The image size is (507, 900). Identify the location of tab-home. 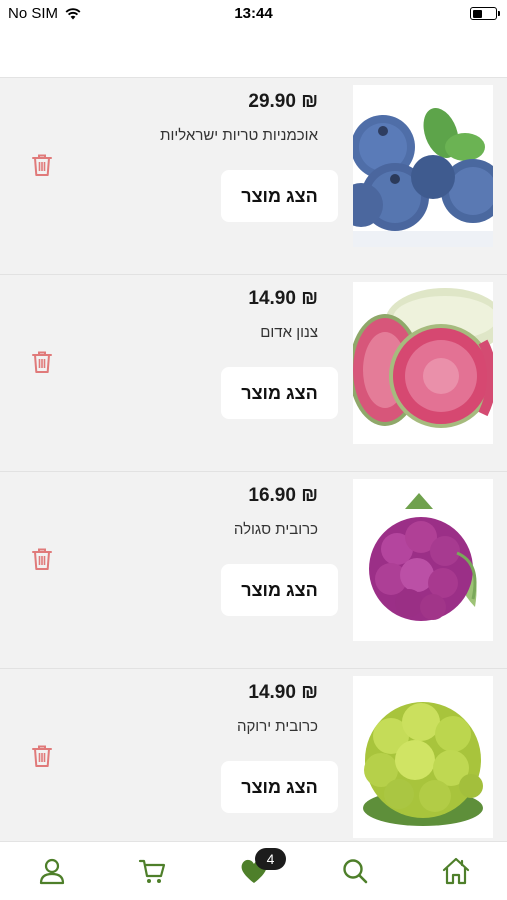
(456, 871).